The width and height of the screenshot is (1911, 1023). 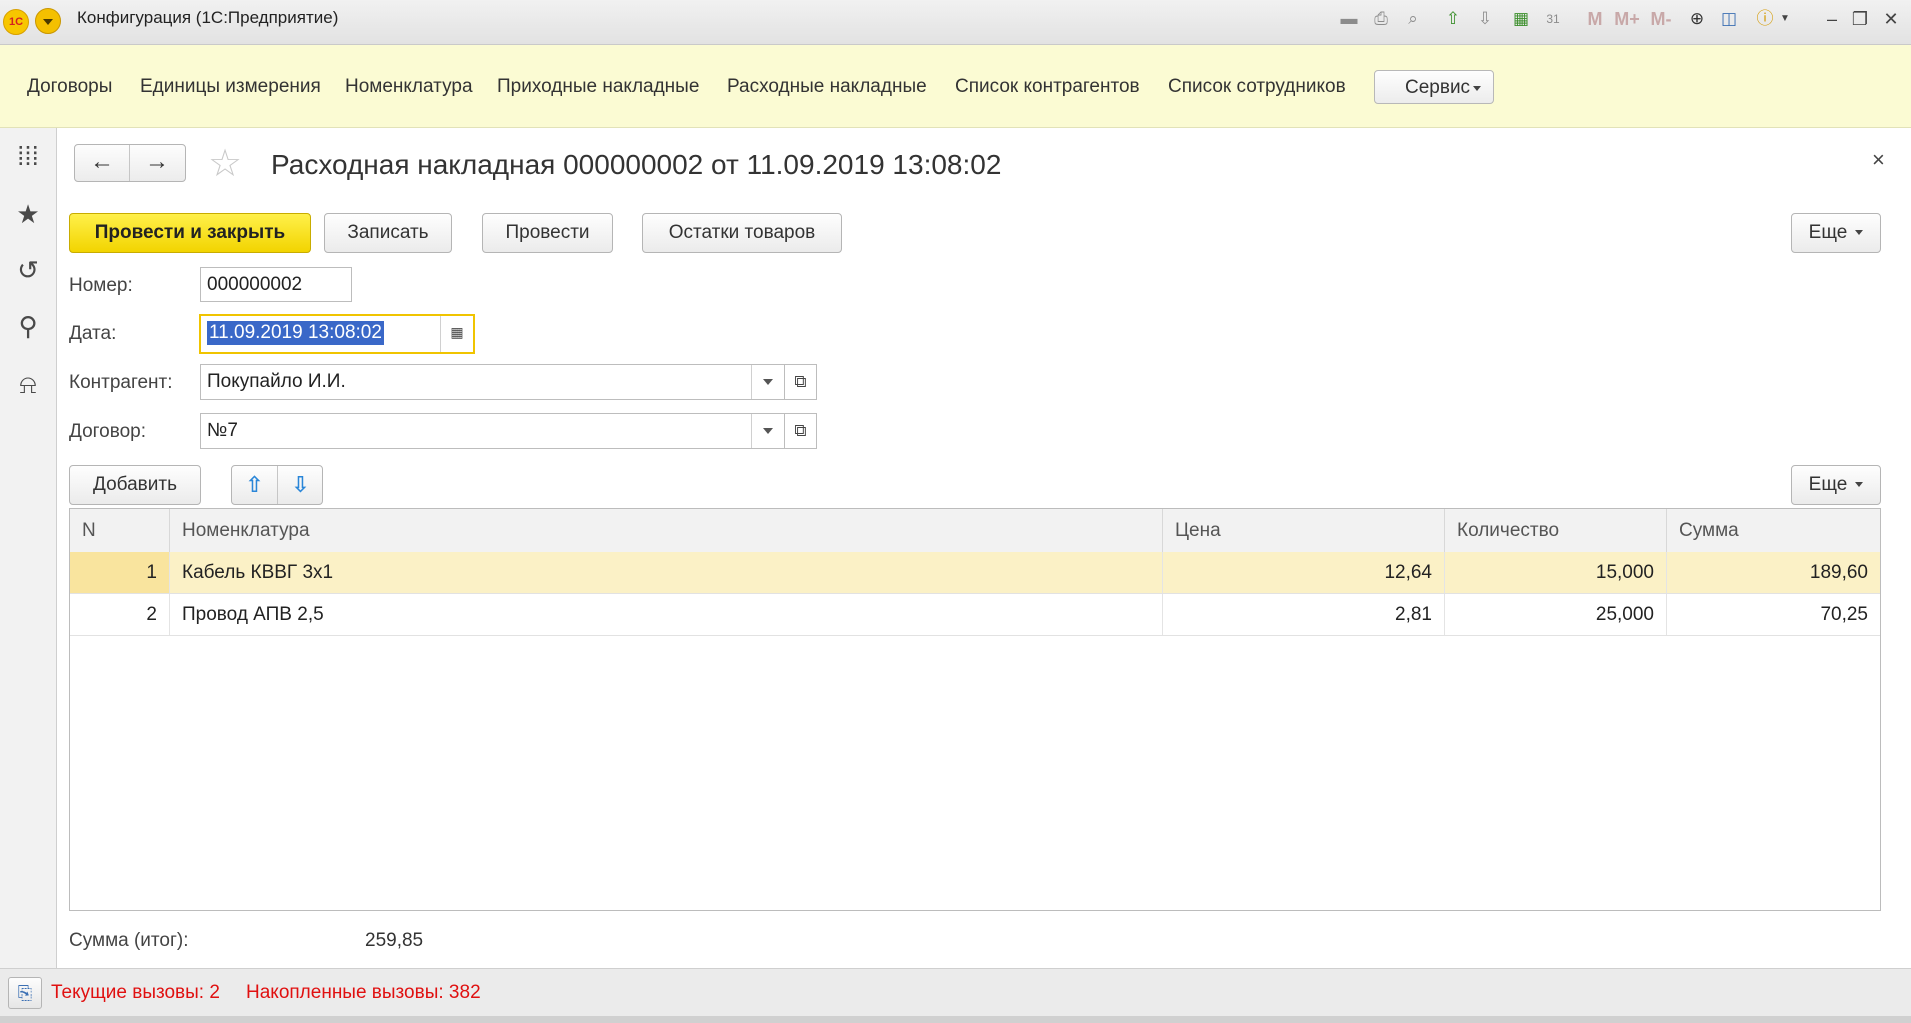 I want to click on column-header-n: N, so click(x=120, y=530).